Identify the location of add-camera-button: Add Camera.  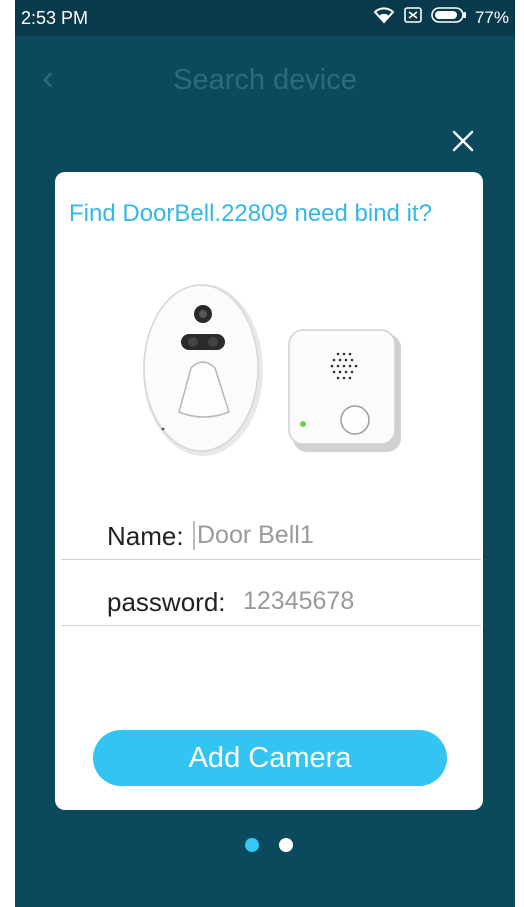
(270, 758).